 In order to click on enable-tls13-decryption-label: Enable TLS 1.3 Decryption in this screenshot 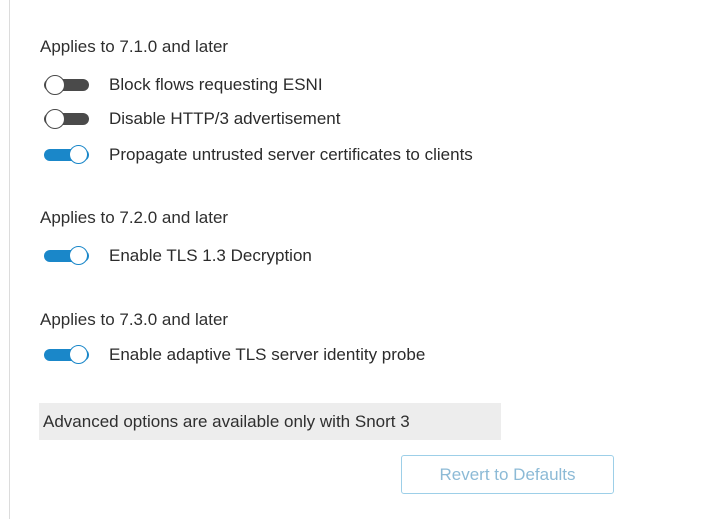, I will do `click(210, 255)`.